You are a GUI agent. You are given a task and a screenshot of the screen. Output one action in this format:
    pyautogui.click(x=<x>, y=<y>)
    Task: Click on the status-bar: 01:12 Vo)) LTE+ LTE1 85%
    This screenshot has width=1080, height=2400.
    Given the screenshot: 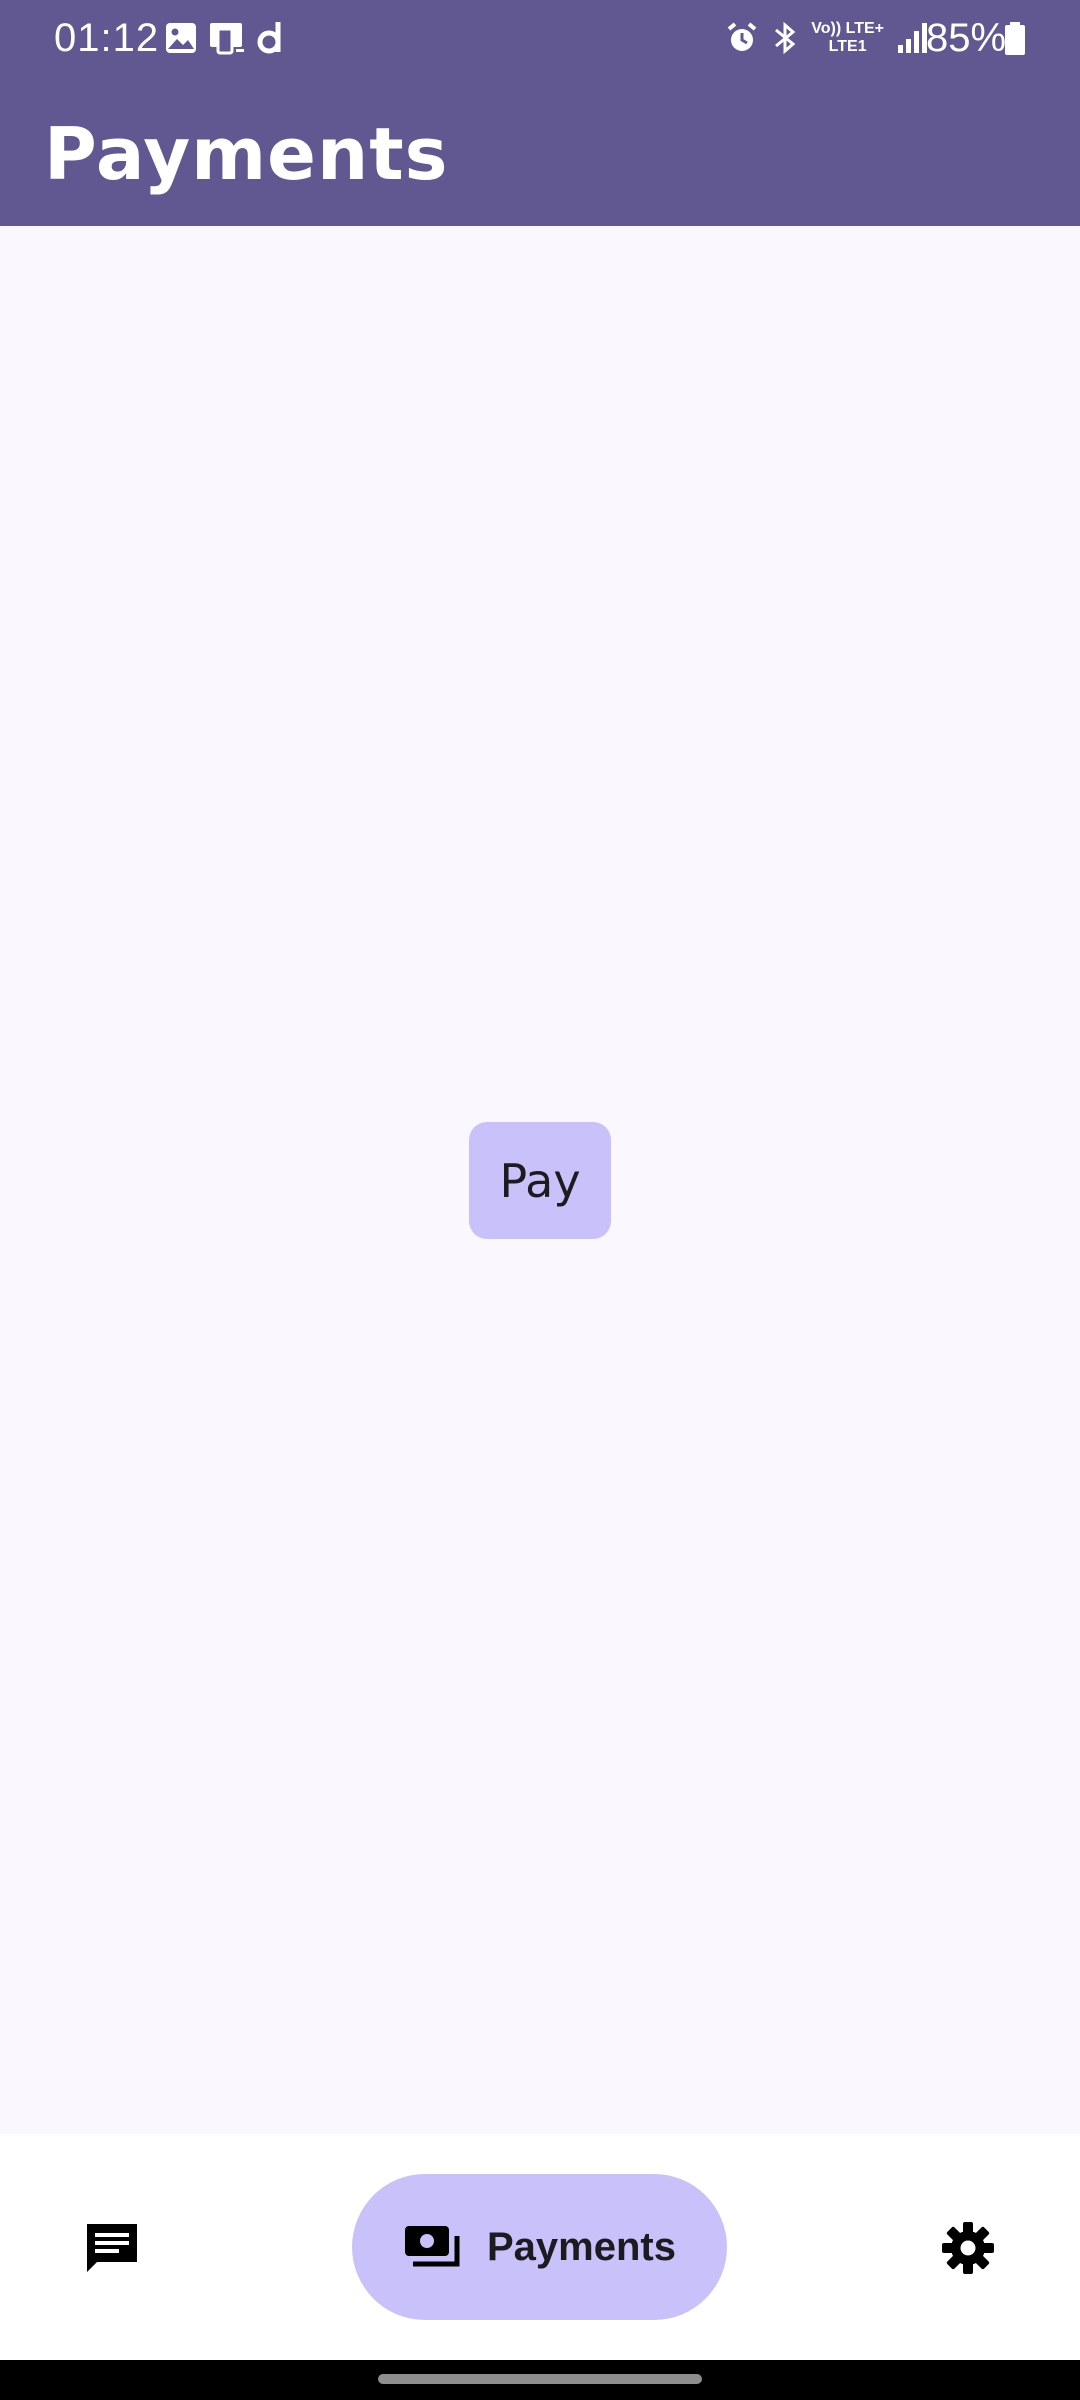 What is the action you would take?
    pyautogui.click(x=540, y=39)
    